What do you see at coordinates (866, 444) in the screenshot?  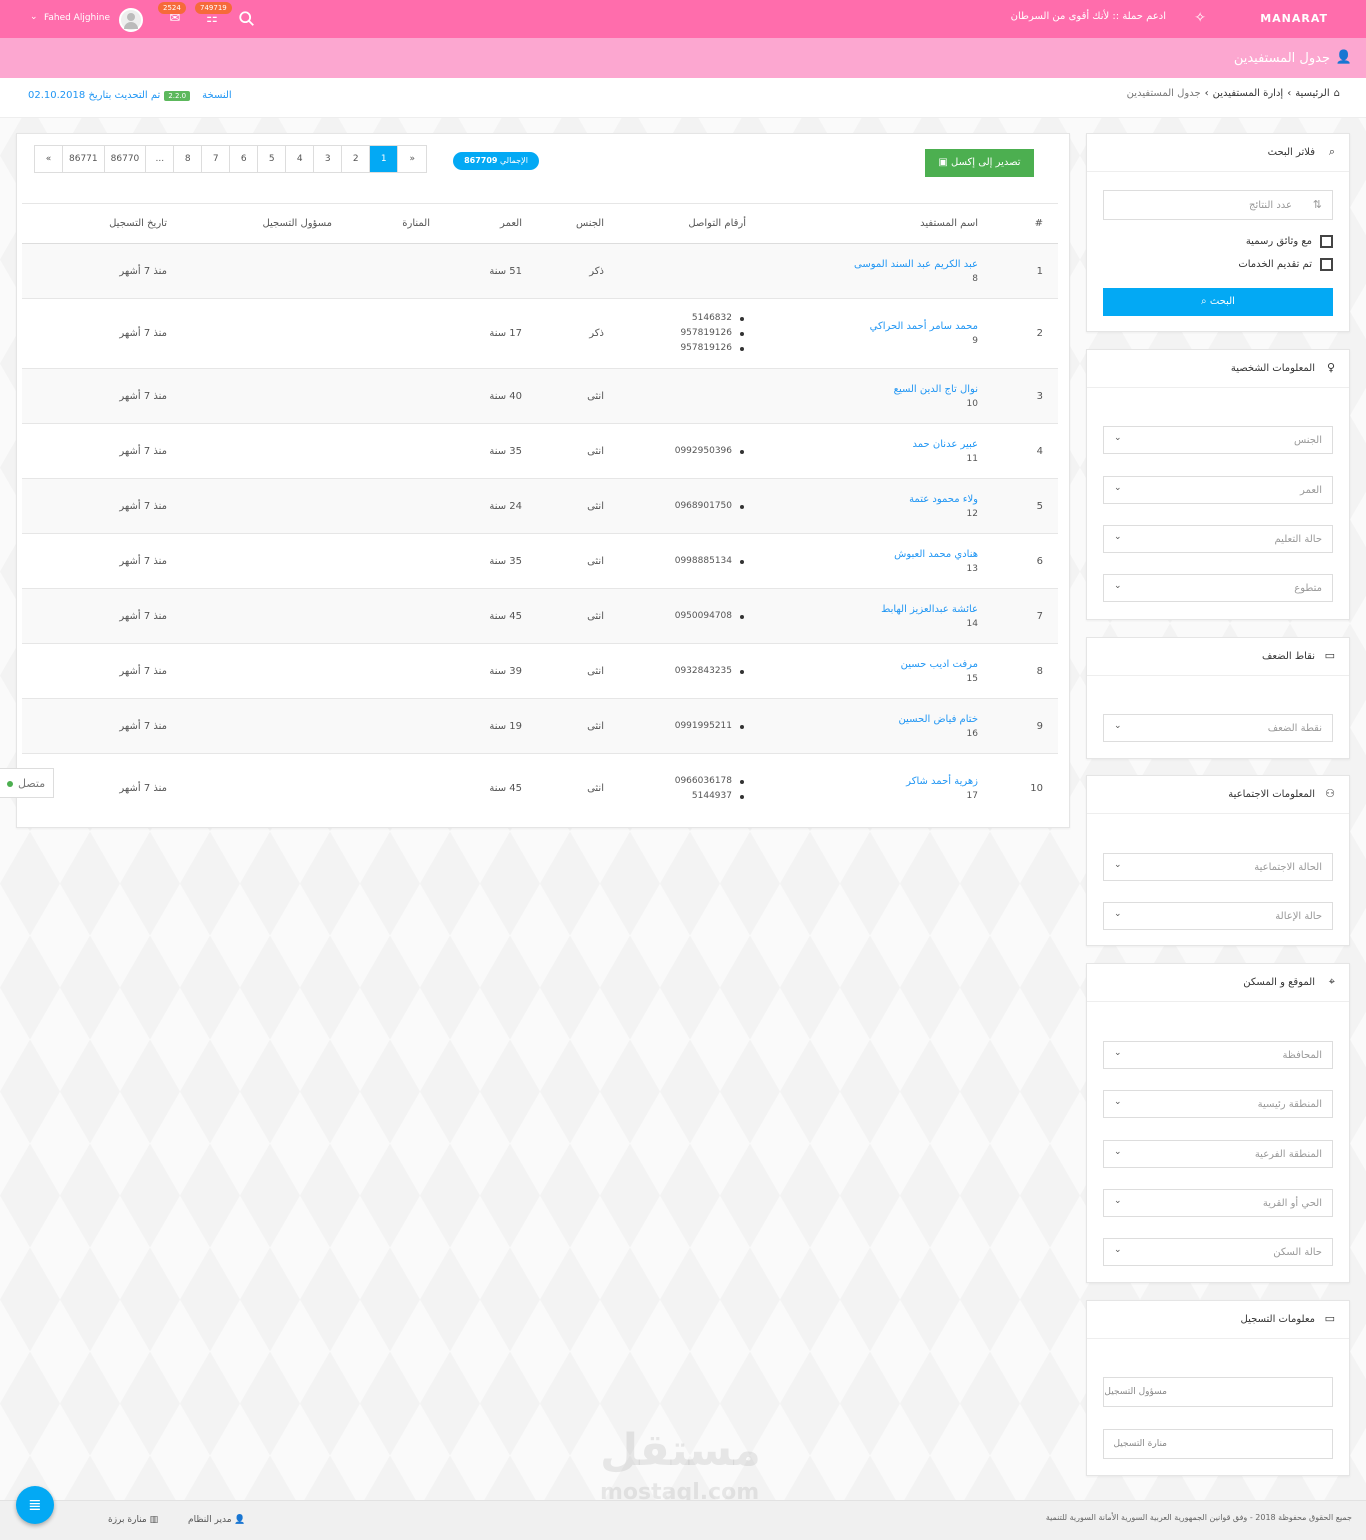 I see `beneficiary-name-link: عبير عدنان حمد` at bounding box center [866, 444].